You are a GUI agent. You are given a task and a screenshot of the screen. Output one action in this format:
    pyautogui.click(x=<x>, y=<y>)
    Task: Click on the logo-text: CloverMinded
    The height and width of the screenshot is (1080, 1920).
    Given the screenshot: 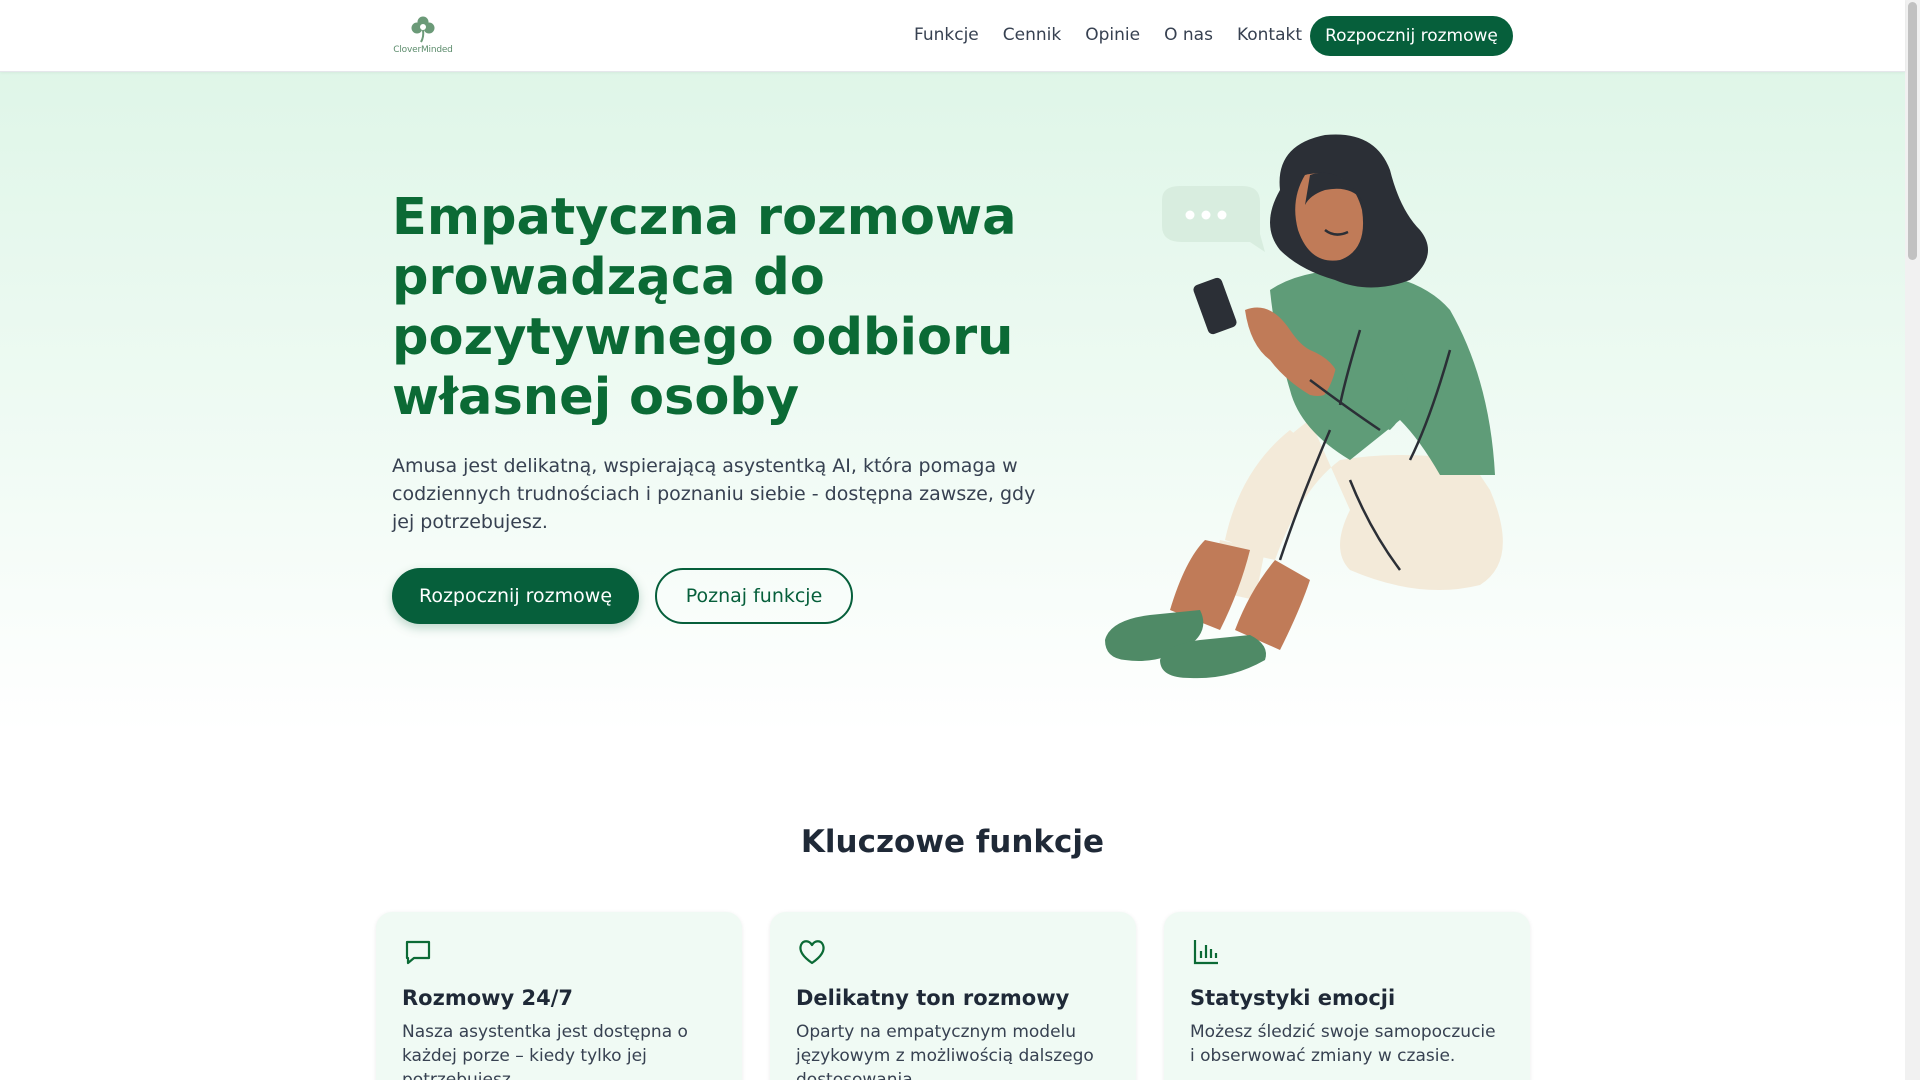 What is the action you would take?
    pyautogui.click(x=423, y=50)
    